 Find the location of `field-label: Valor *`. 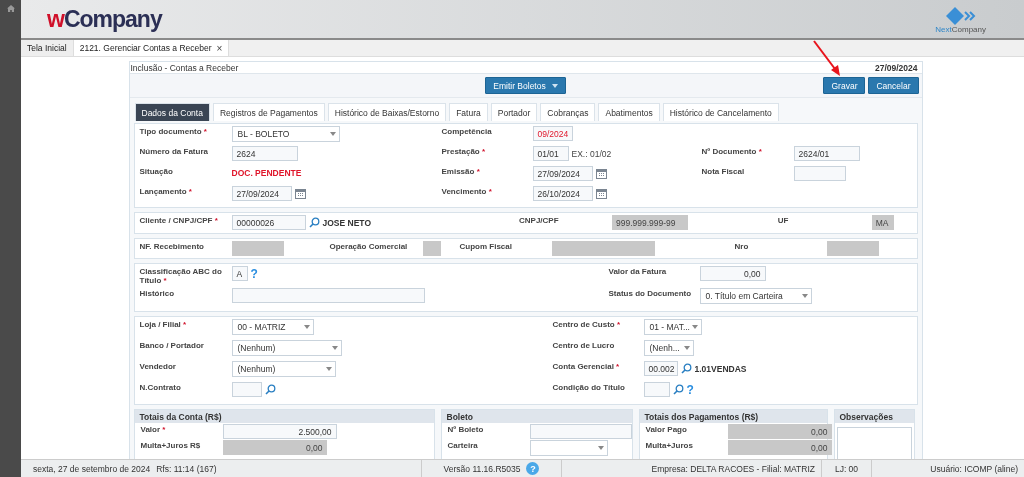

field-label: Valor * is located at coordinates (153, 429).